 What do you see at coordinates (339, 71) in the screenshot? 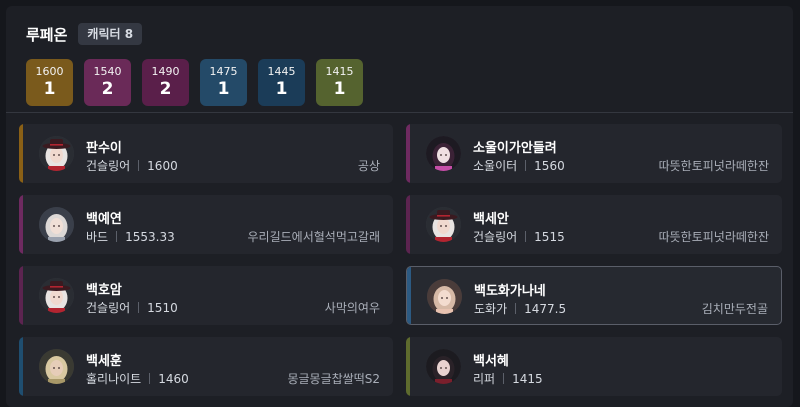
I see `badge-level: 1415` at bounding box center [339, 71].